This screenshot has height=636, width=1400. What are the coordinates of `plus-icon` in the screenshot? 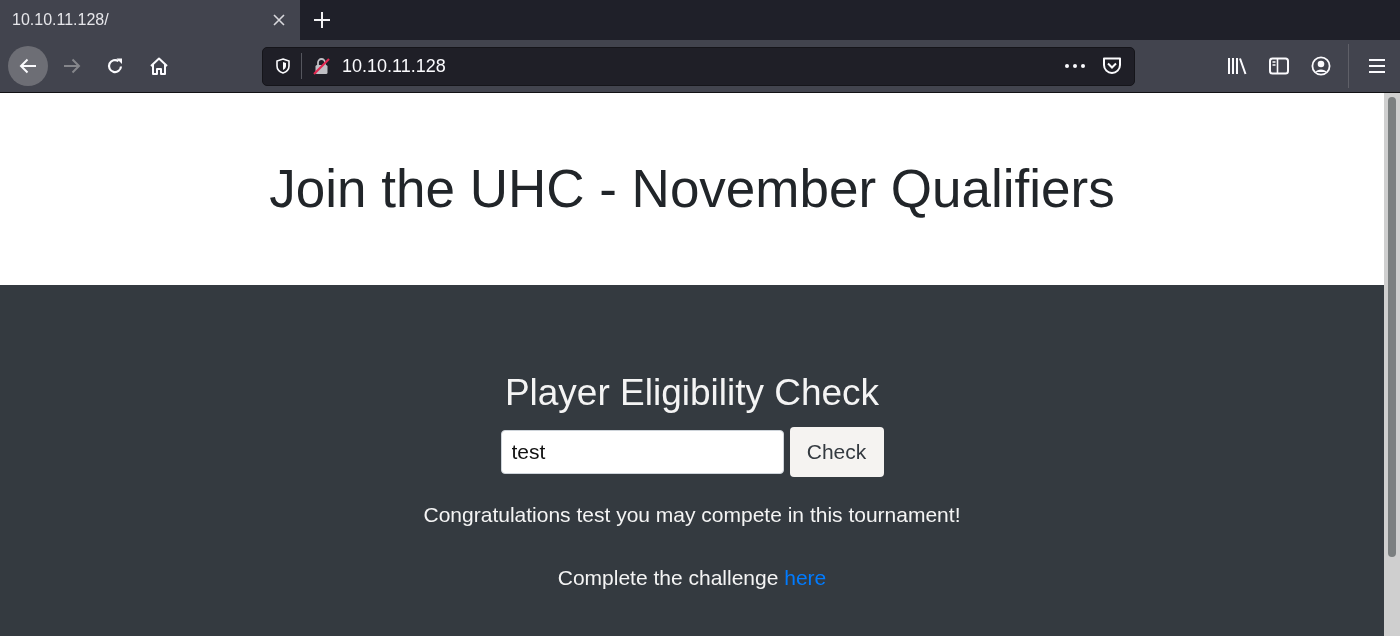 It's located at (322, 20).